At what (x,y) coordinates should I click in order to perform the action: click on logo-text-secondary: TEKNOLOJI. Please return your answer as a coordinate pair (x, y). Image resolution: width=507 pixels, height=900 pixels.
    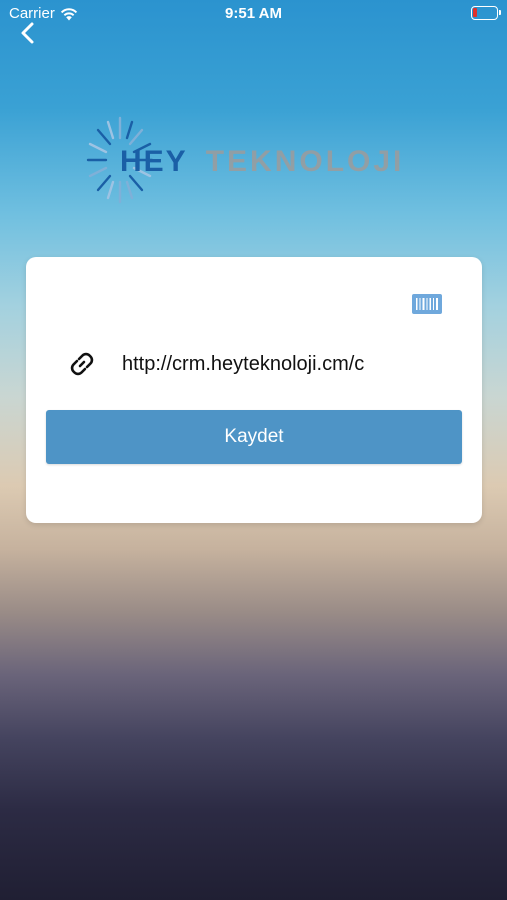
    Looking at the image, I should click on (305, 161).